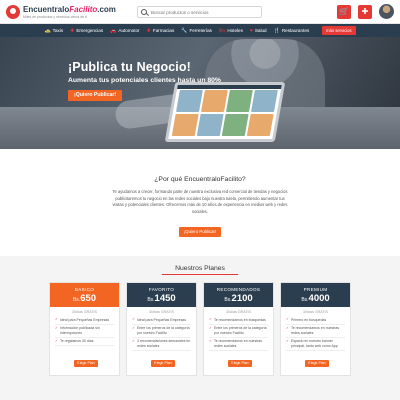 This screenshot has width=400, height=400. I want to click on hardware-icon: 🔧, so click(184, 30).